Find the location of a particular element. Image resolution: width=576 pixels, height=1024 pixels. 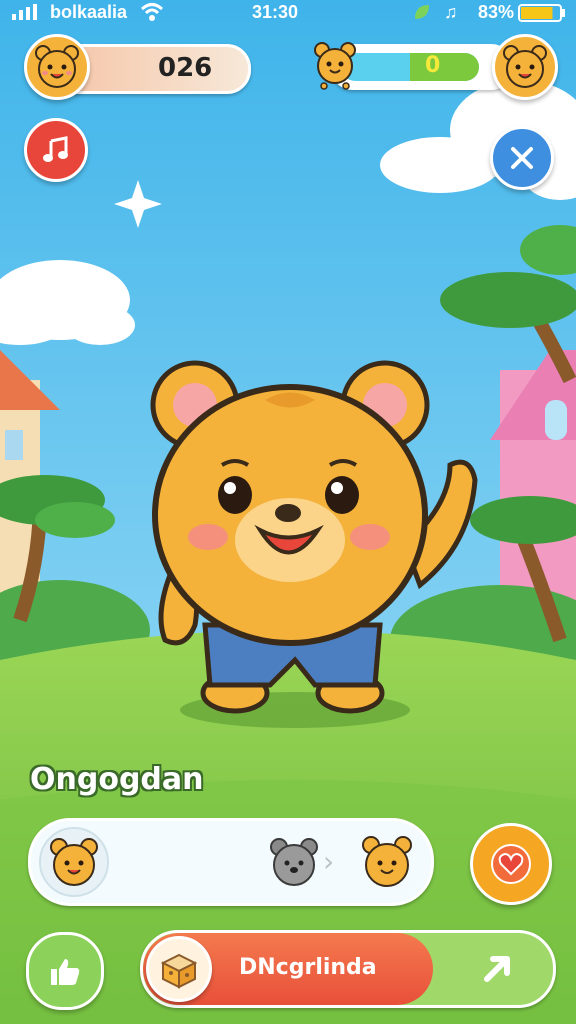

player-avatar is located at coordinates (57, 67).